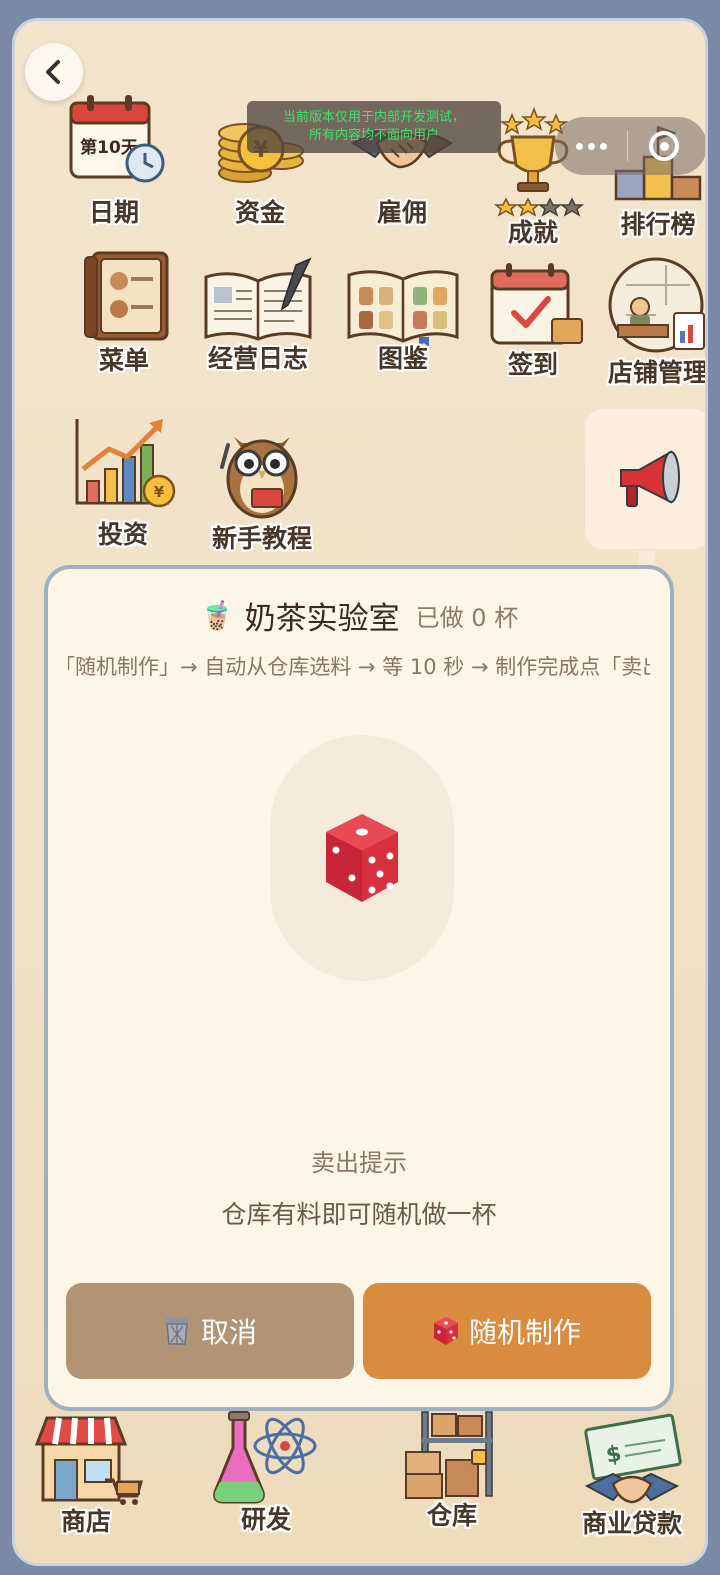 The height and width of the screenshot is (1575, 720). What do you see at coordinates (125, 463) in the screenshot?
I see `growth-chart-icon: ¥` at bounding box center [125, 463].